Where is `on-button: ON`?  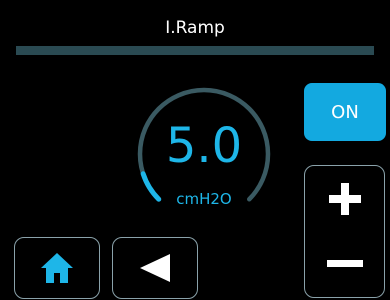
on-button: ON is located at coordinates (345, 112).